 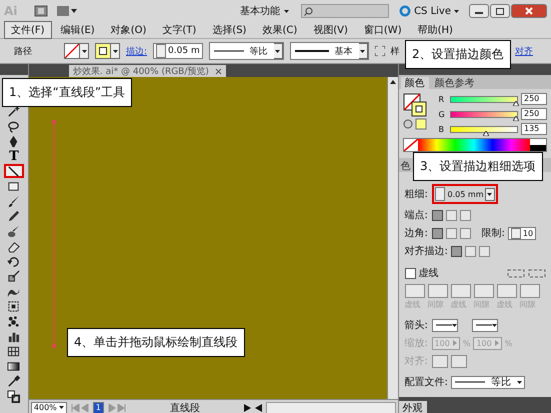 What do you see at coordinates (14, 276) in the screenshot?
I see `scale-icon` at bounding box center [14, 276].